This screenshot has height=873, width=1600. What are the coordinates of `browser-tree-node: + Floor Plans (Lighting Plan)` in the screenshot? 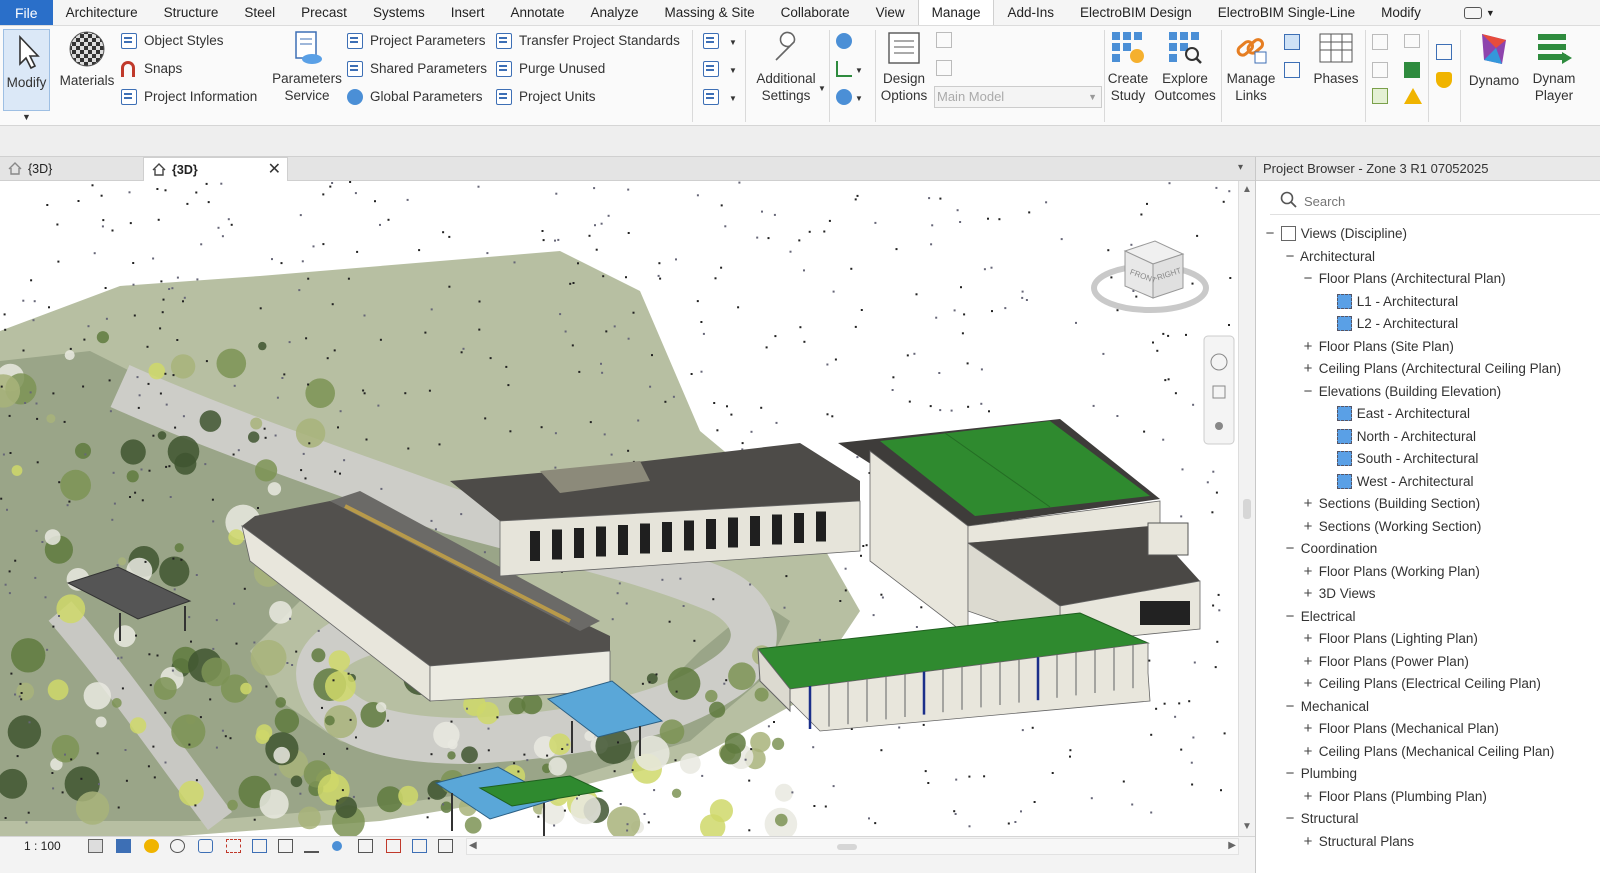 It's located at (1389, 639).